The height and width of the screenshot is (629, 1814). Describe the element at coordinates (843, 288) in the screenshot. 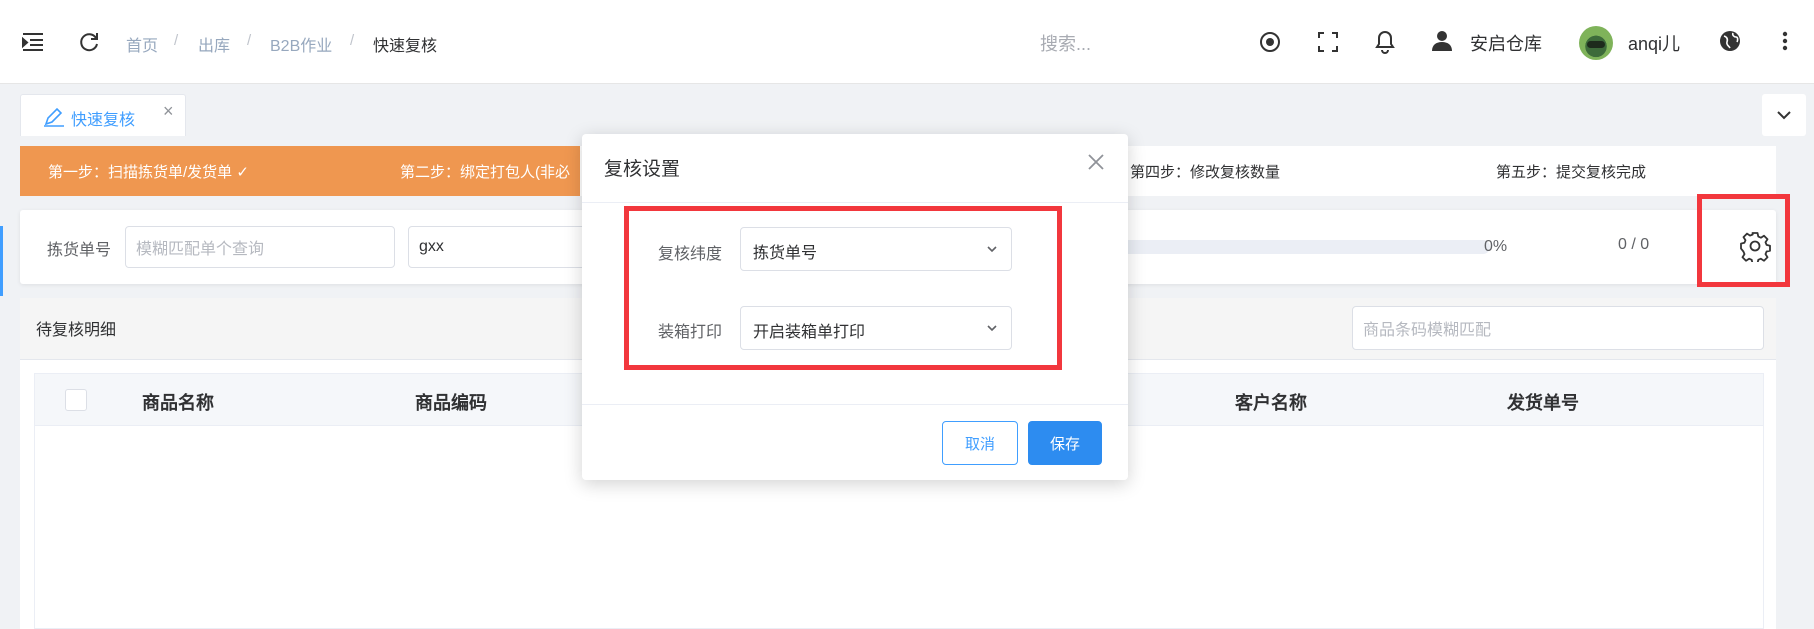

I see `highlight-box-settings-form` at that location.